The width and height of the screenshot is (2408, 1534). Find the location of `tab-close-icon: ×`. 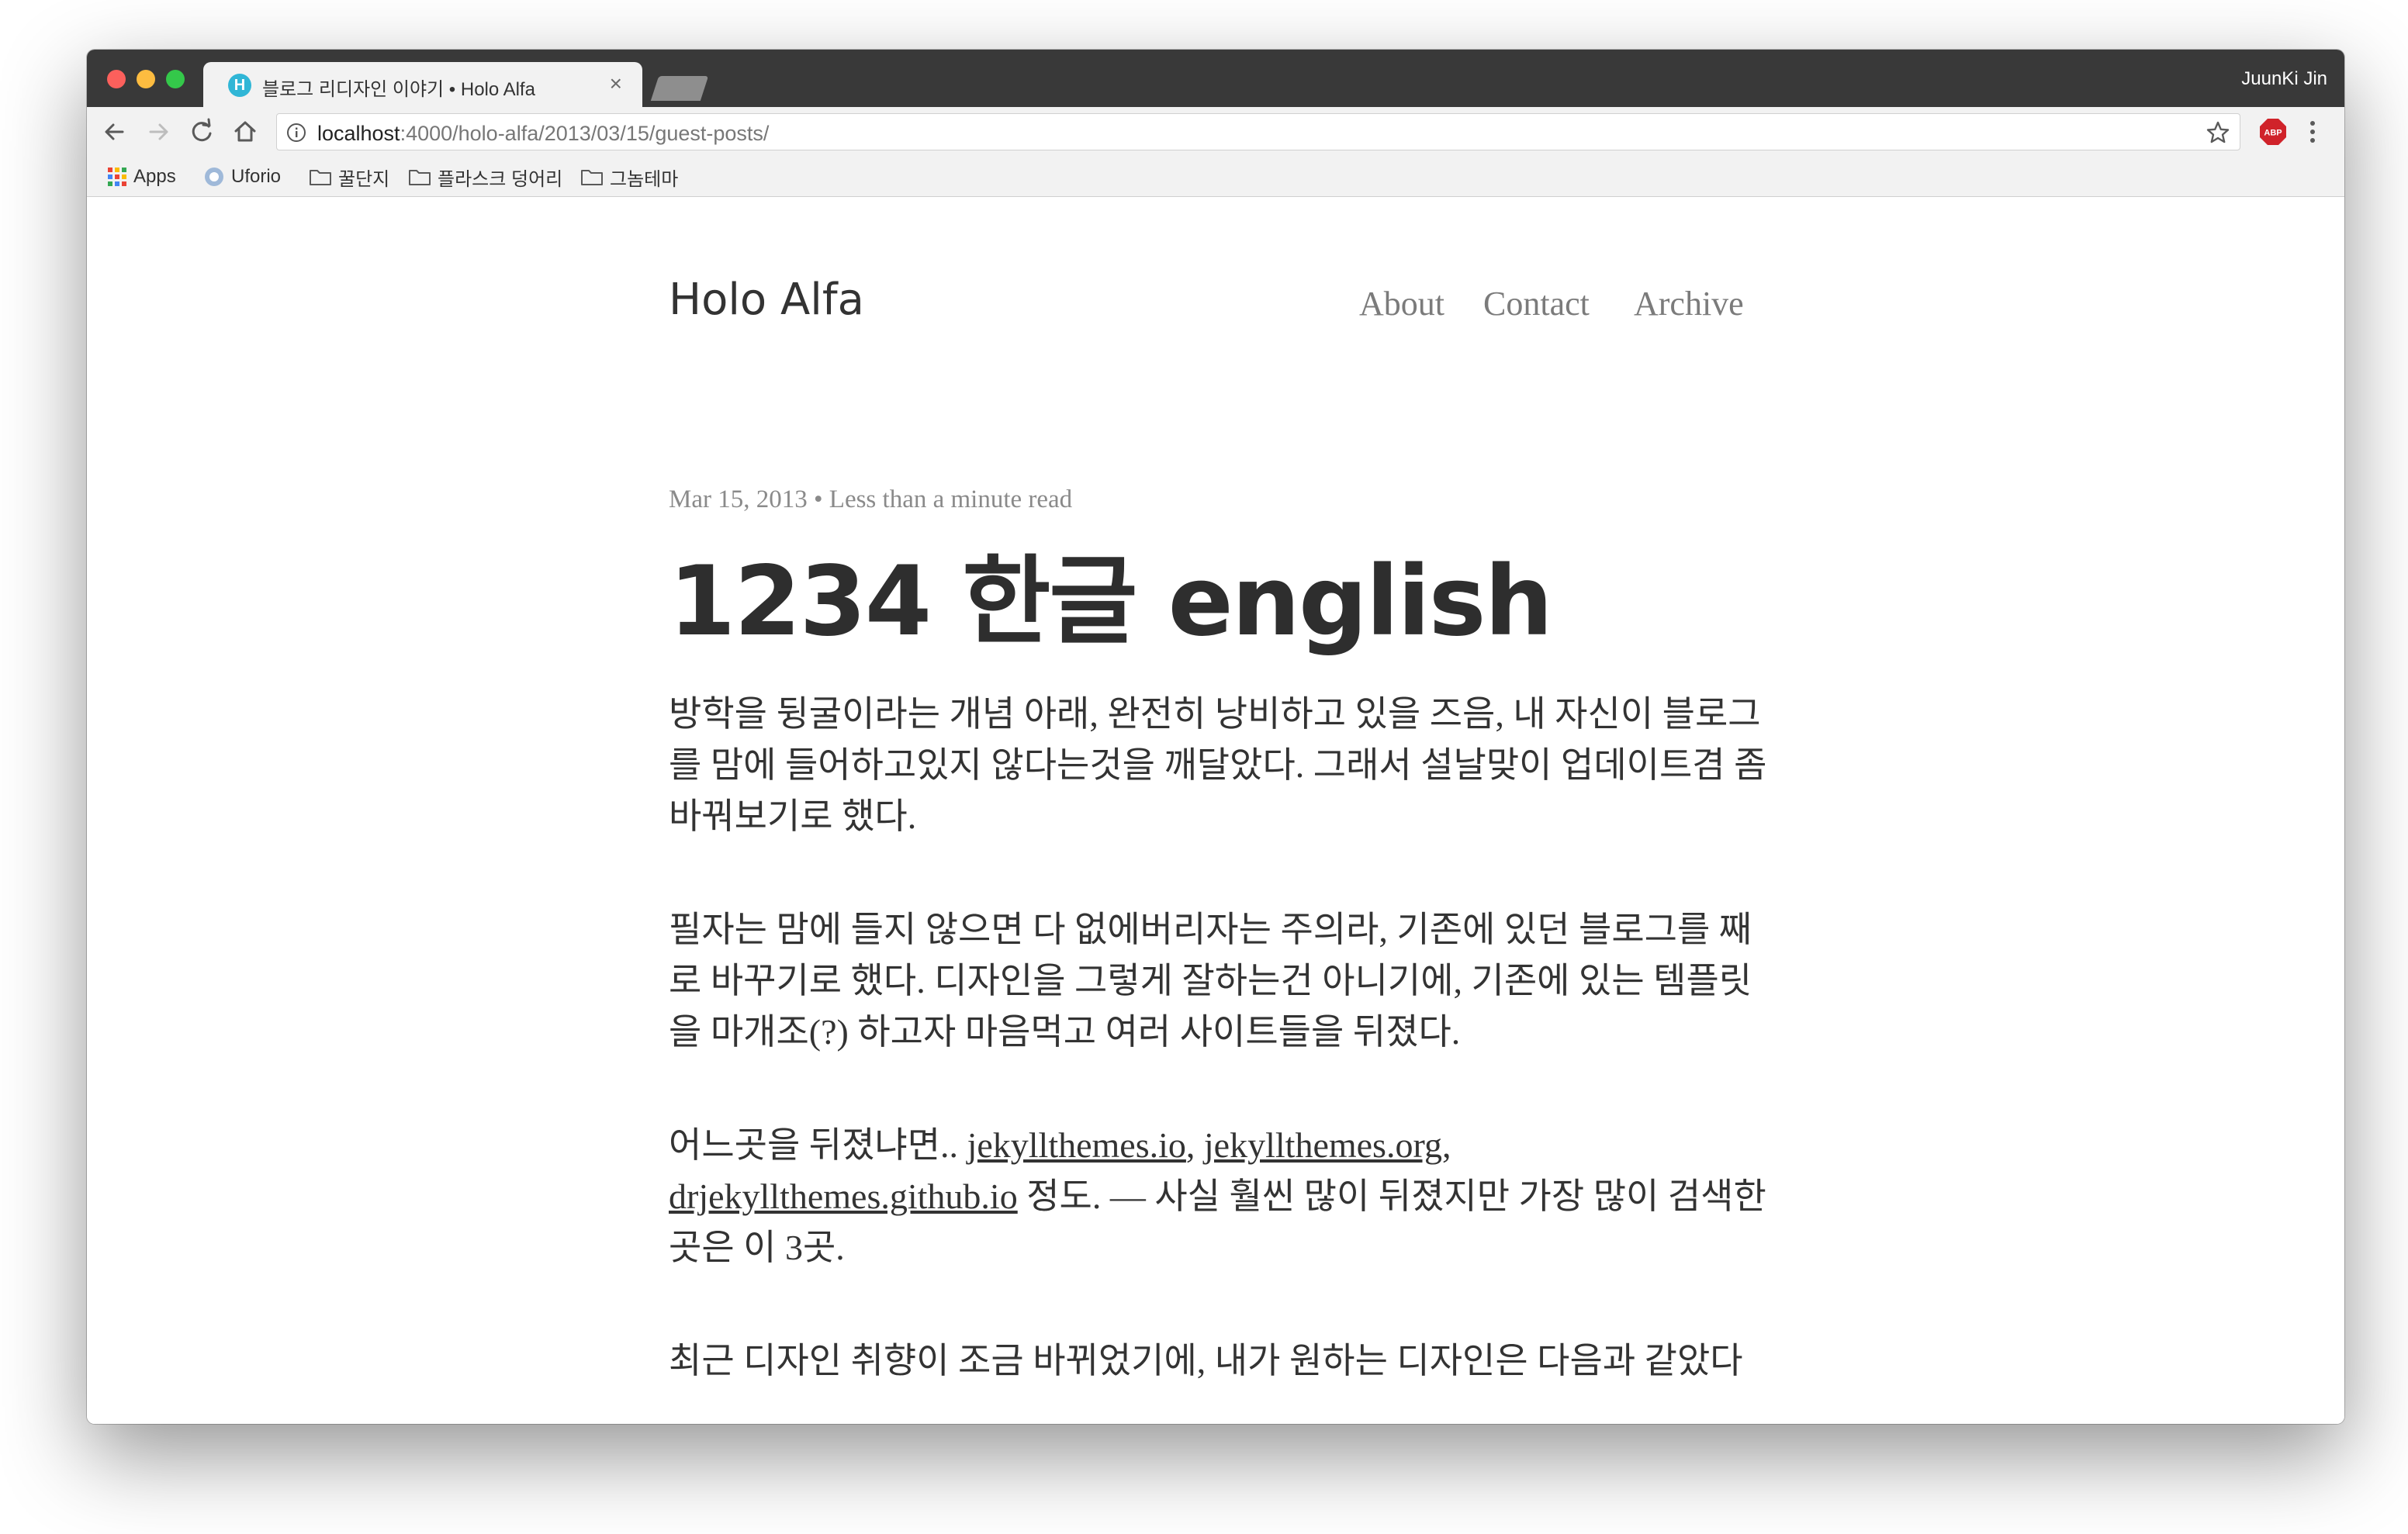

tab-close-icon: × is located at coordinates (616, 83).